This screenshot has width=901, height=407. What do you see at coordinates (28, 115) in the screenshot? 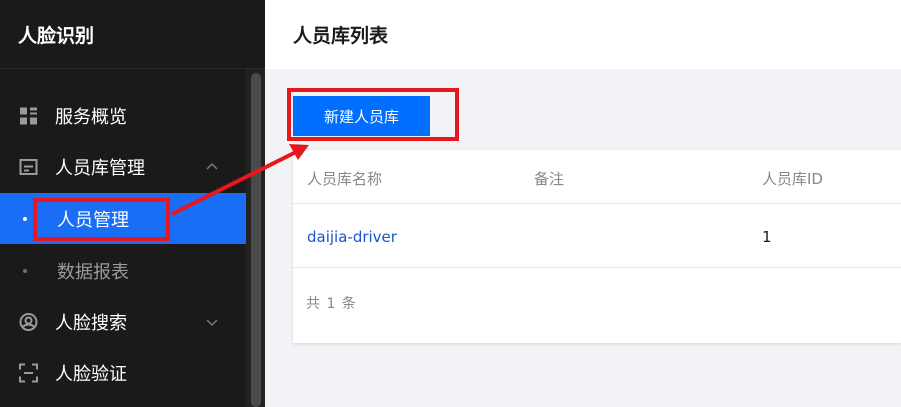
I see `grid-icon` at bounding box center [28, 115].